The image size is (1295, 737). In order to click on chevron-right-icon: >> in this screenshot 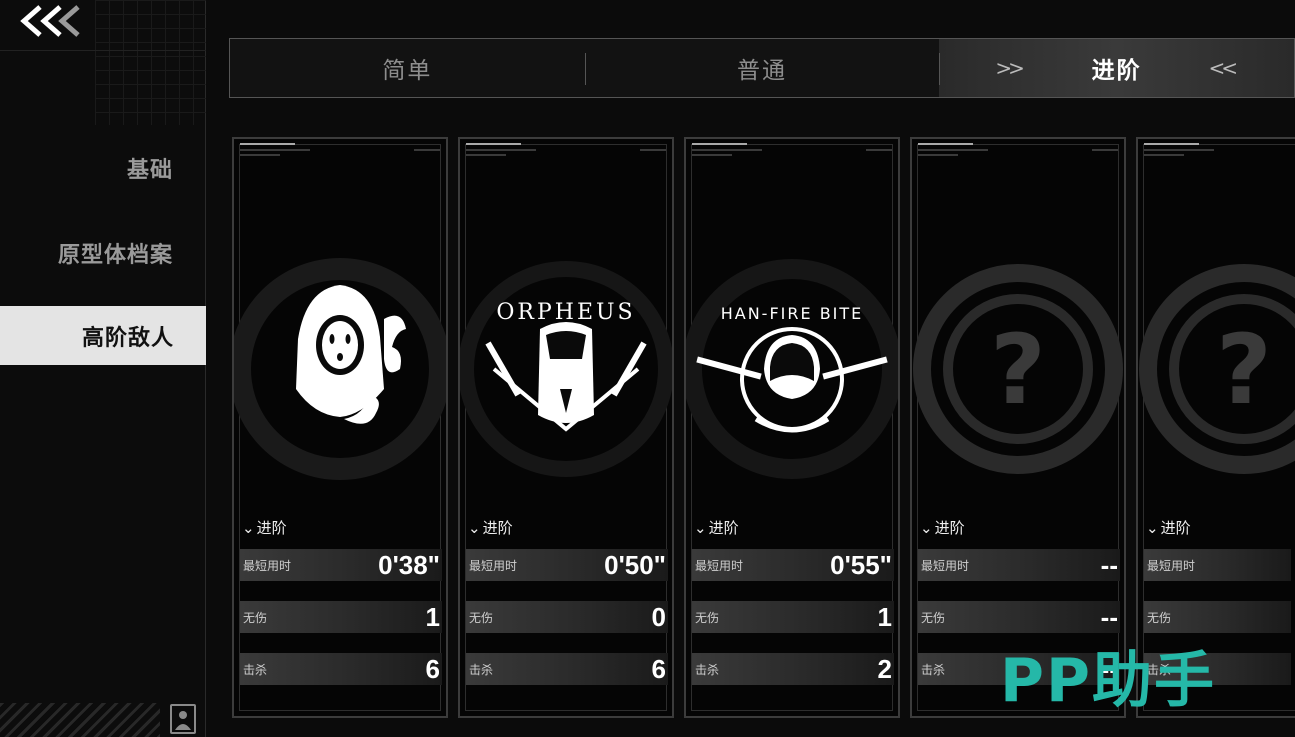, I will do `click(1009, 68)`.